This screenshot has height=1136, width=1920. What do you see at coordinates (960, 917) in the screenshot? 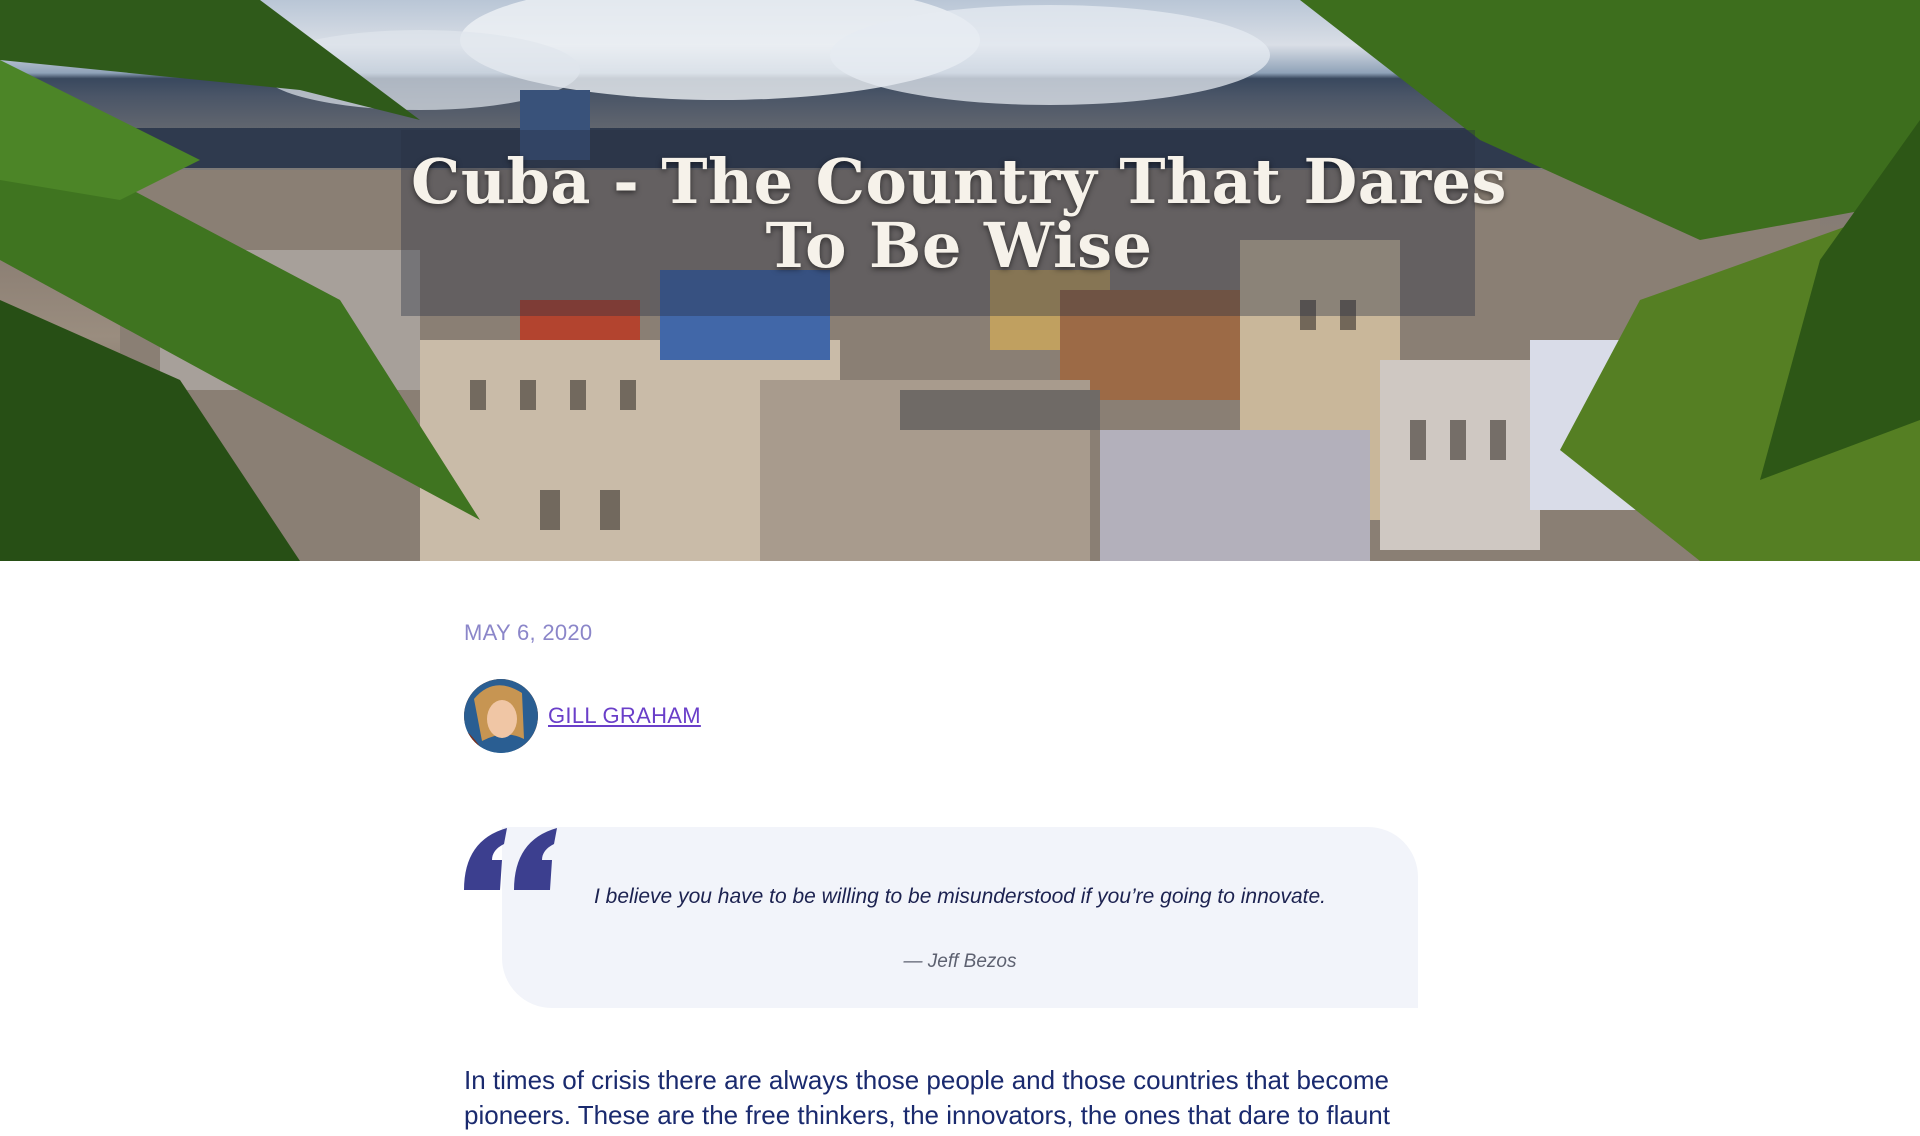
I see `blockquote-card` at bounding box center [960, 917].